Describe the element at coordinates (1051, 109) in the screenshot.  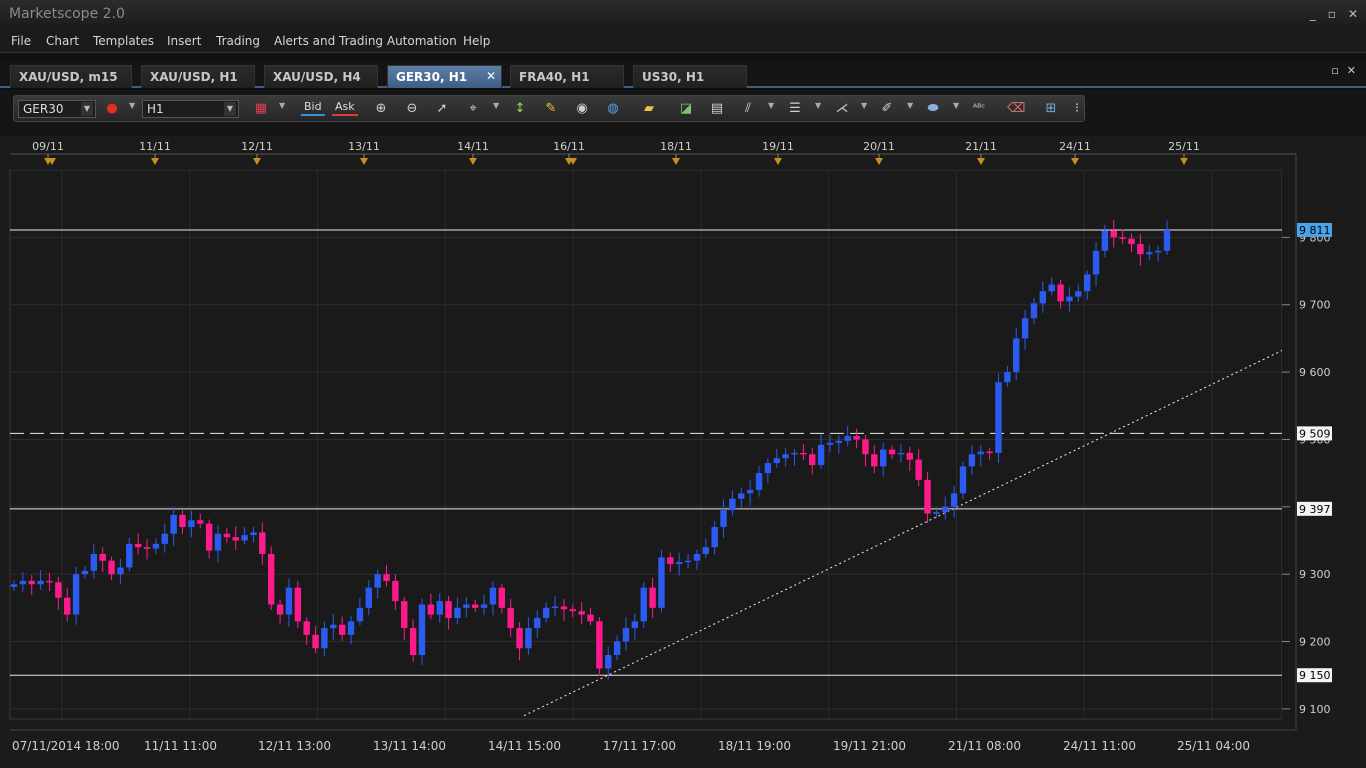
I see `tree-icon: ⊞` at that location.